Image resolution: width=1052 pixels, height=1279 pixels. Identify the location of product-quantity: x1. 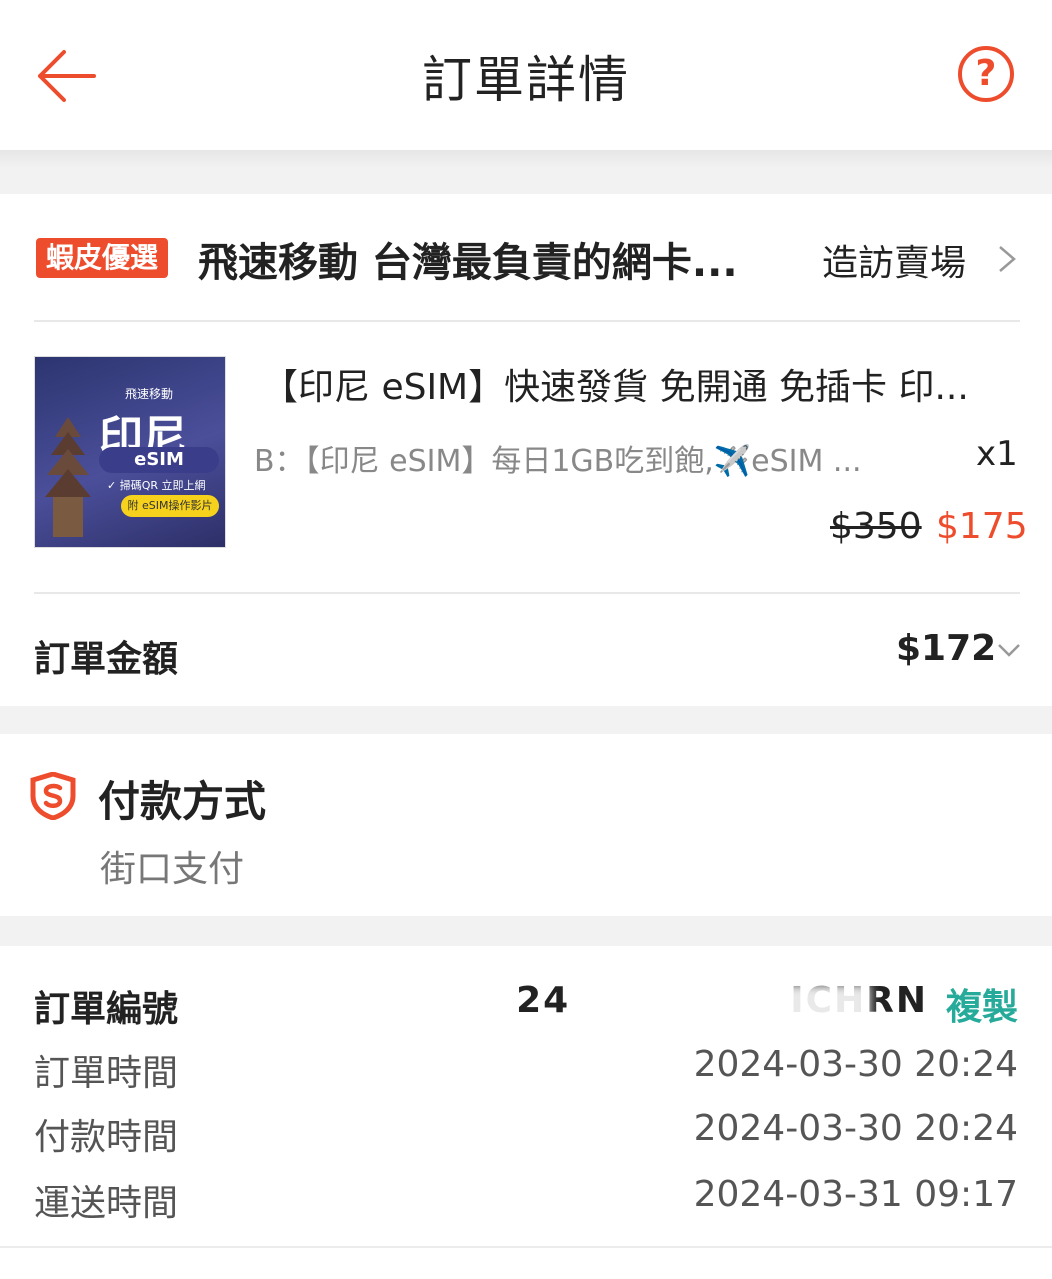
(997, 454).